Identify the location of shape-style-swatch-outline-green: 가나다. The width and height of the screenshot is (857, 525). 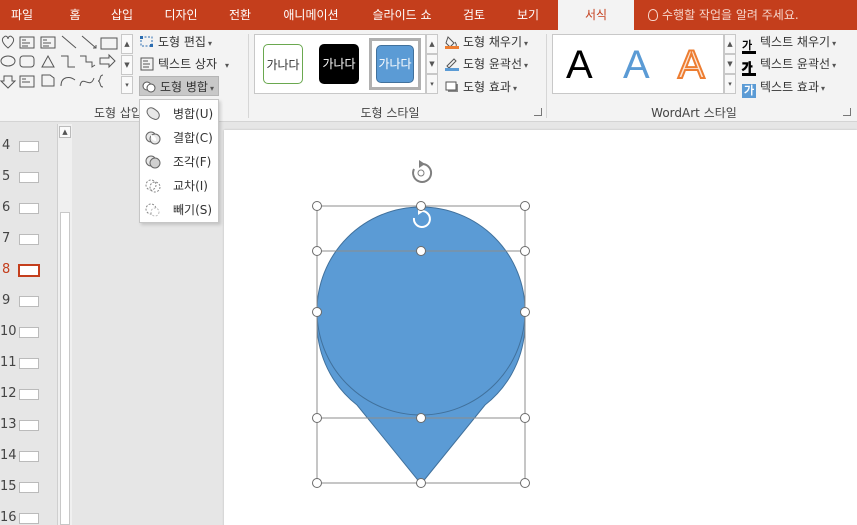
(283, 64).